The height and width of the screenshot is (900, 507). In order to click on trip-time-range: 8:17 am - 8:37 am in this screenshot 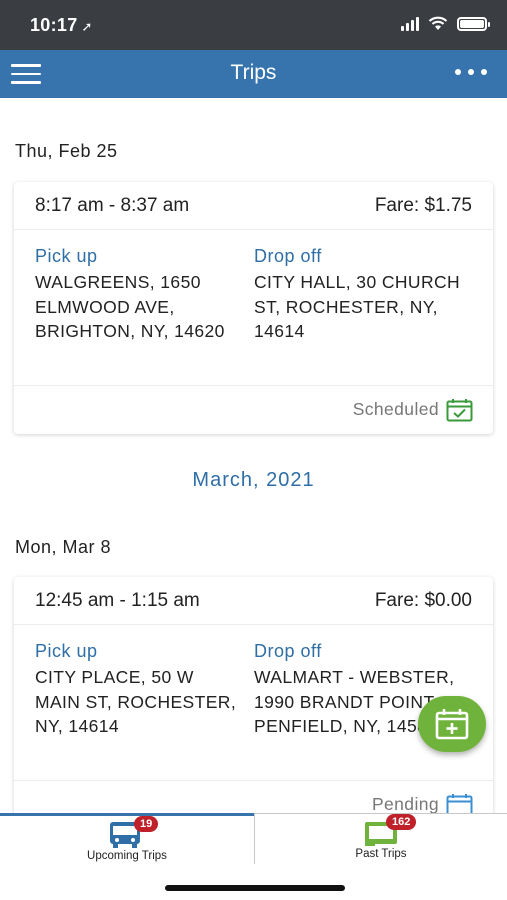, I will do `click(112, 205)`.